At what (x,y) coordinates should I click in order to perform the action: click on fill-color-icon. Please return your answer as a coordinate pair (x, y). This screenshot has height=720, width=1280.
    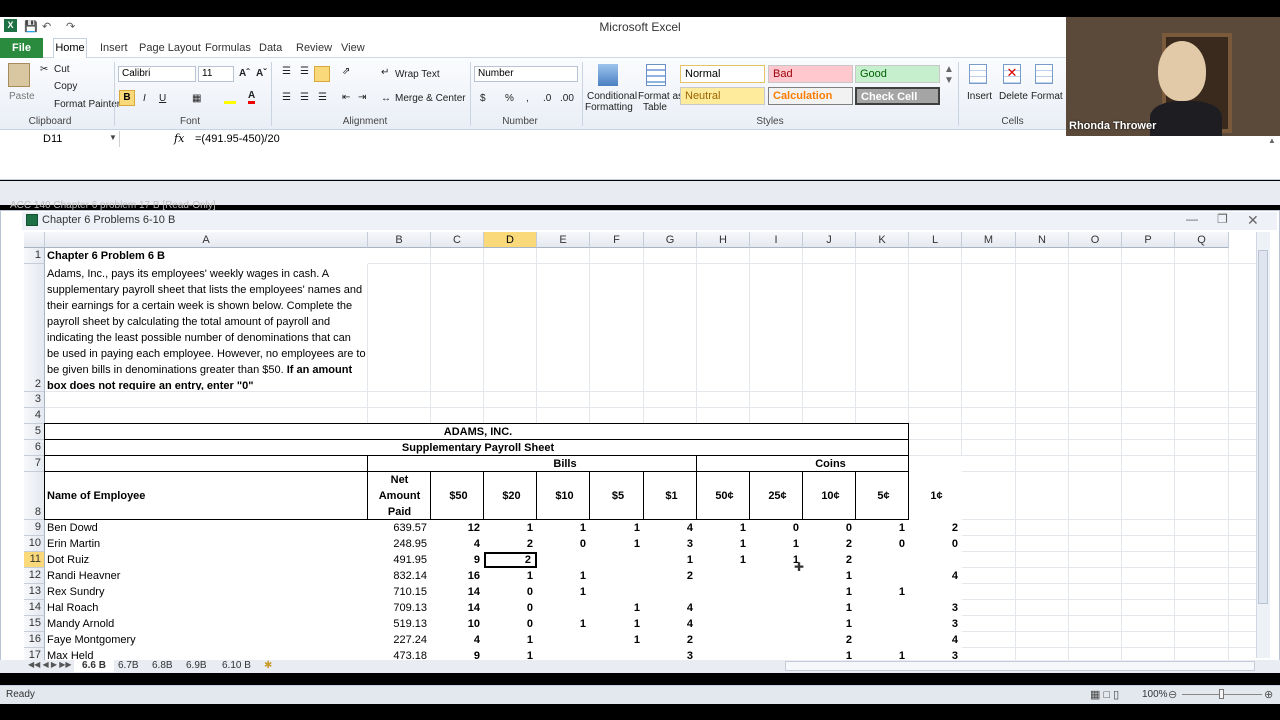
    Looking at the image, I should click on (230, 98).